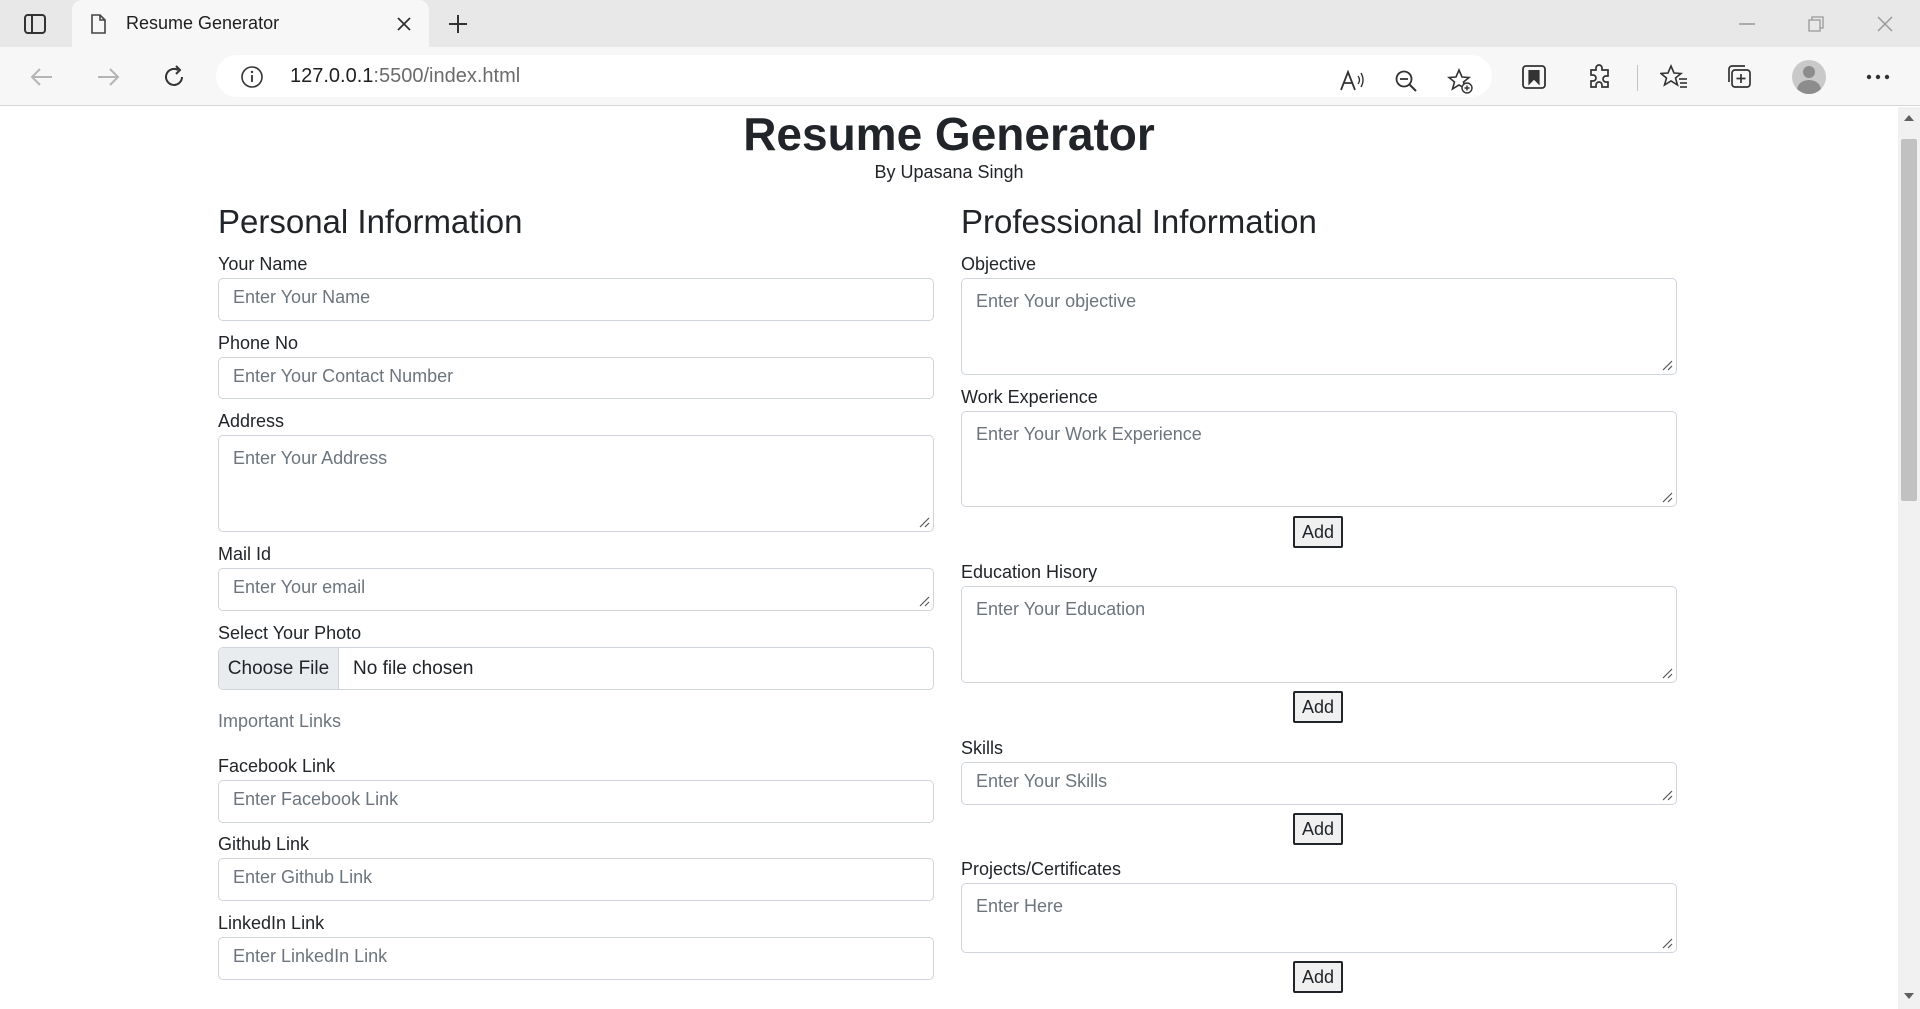 The image size is (1920, 1009). What do you see at coordinates (576, 483) in the screenshot?
I see `address-textarea: Enter Your Address` at bounding box center [576, 483].